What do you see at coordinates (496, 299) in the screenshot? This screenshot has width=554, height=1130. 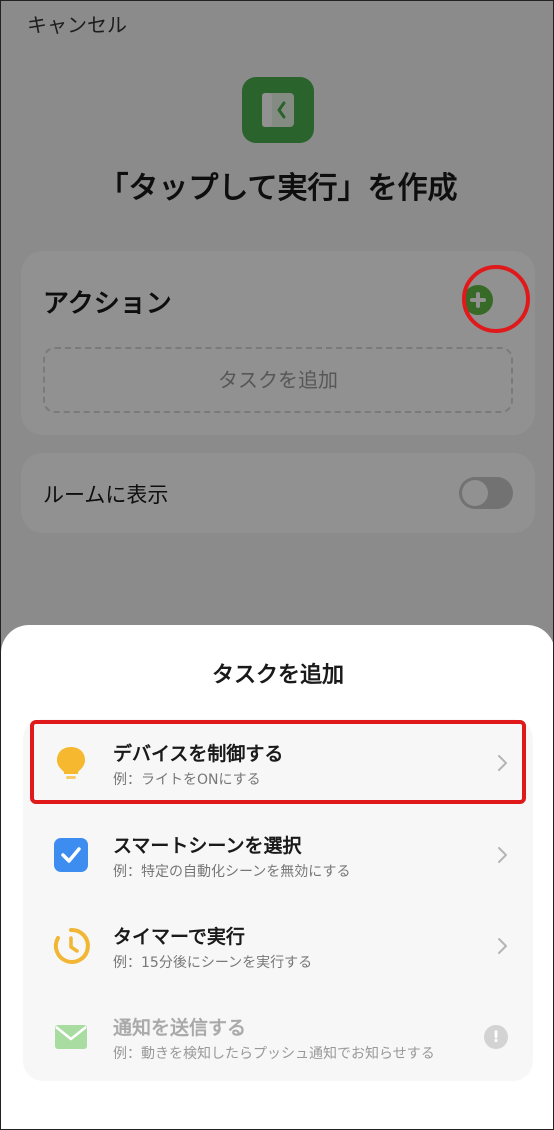 I see `annotation-circle` at bounding box center [496, 299].